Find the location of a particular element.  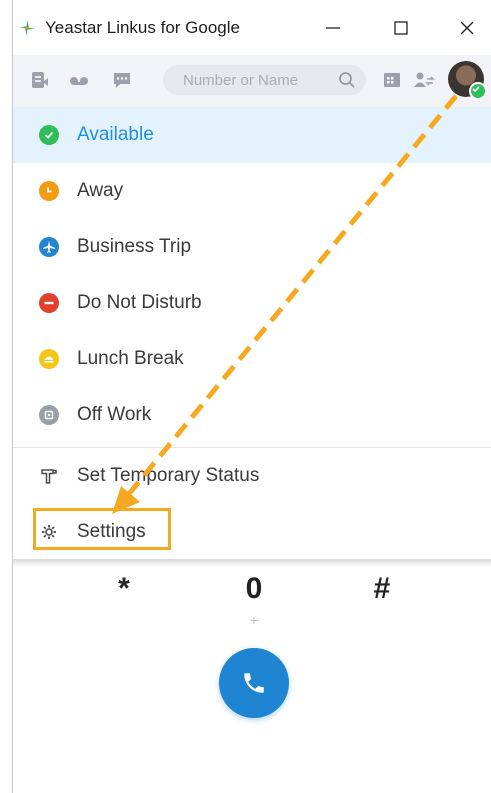

status-item-lunch-break: Lunch Break is located at coordinates (252, 359).